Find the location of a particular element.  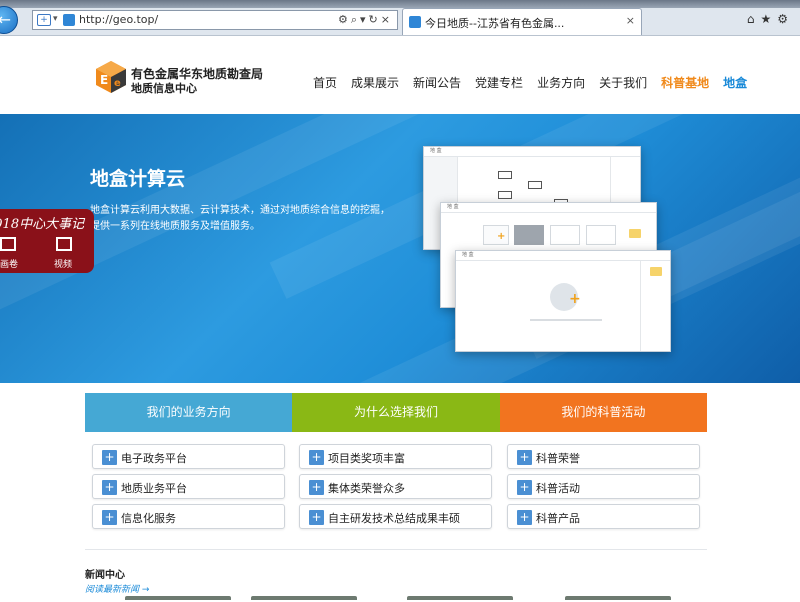

card-egov-platform: + 电子政务平台 is located at coordinates (188, 456).